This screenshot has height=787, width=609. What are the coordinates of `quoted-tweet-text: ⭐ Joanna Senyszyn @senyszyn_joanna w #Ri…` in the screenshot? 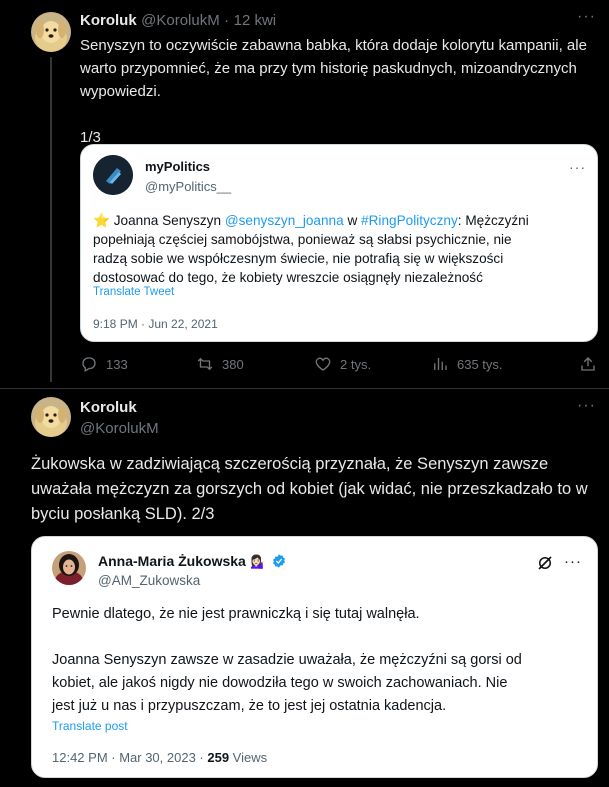 It's located at (311, 249).